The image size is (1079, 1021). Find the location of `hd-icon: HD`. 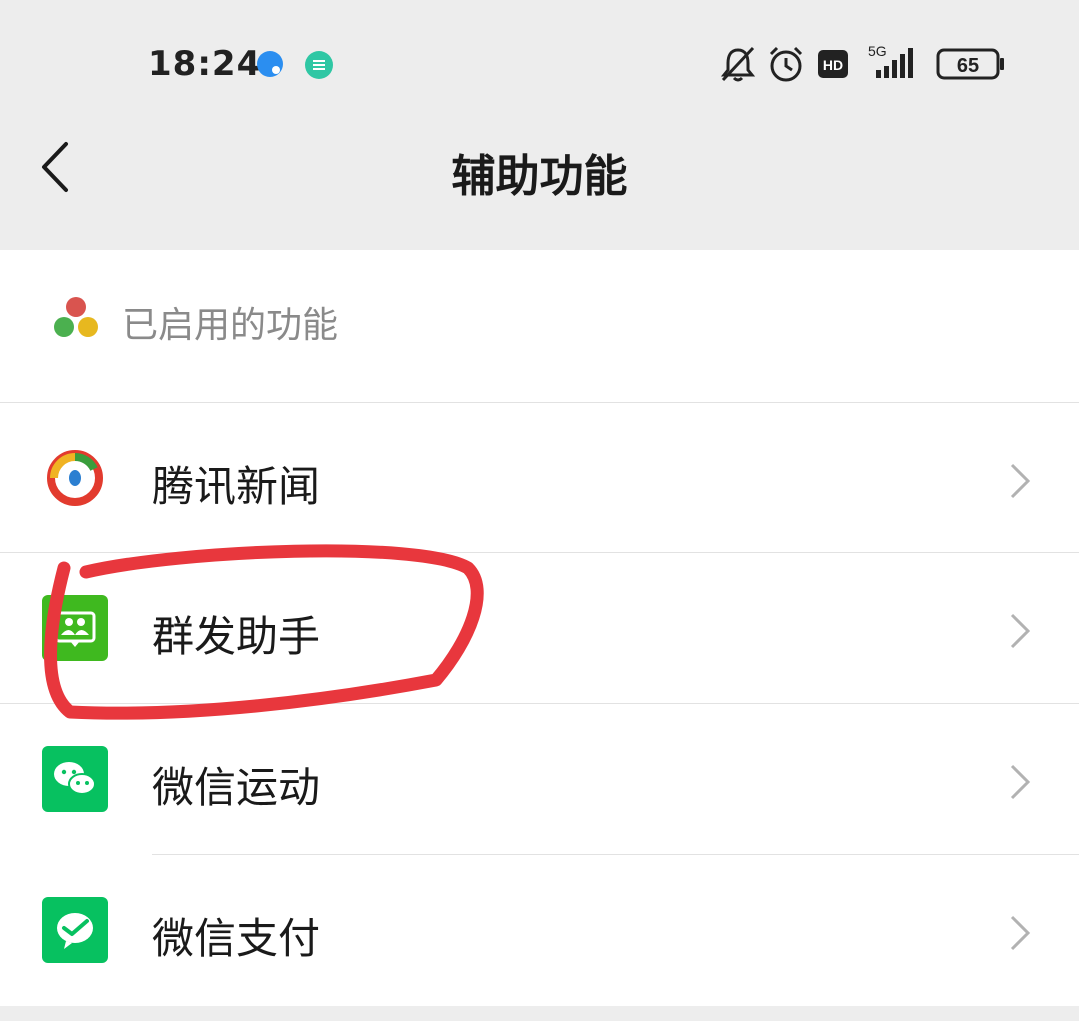

hd-icon: HD is located at coordinates (833, 64).